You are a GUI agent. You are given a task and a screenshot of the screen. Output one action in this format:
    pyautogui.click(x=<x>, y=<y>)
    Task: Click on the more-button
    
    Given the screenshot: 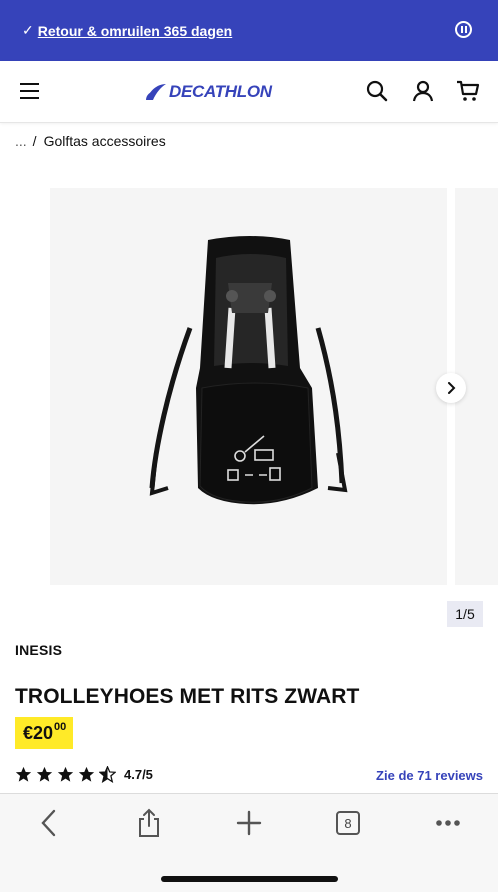 What is the action you would take?
    pyautogui.click(x=448, y=823)
    